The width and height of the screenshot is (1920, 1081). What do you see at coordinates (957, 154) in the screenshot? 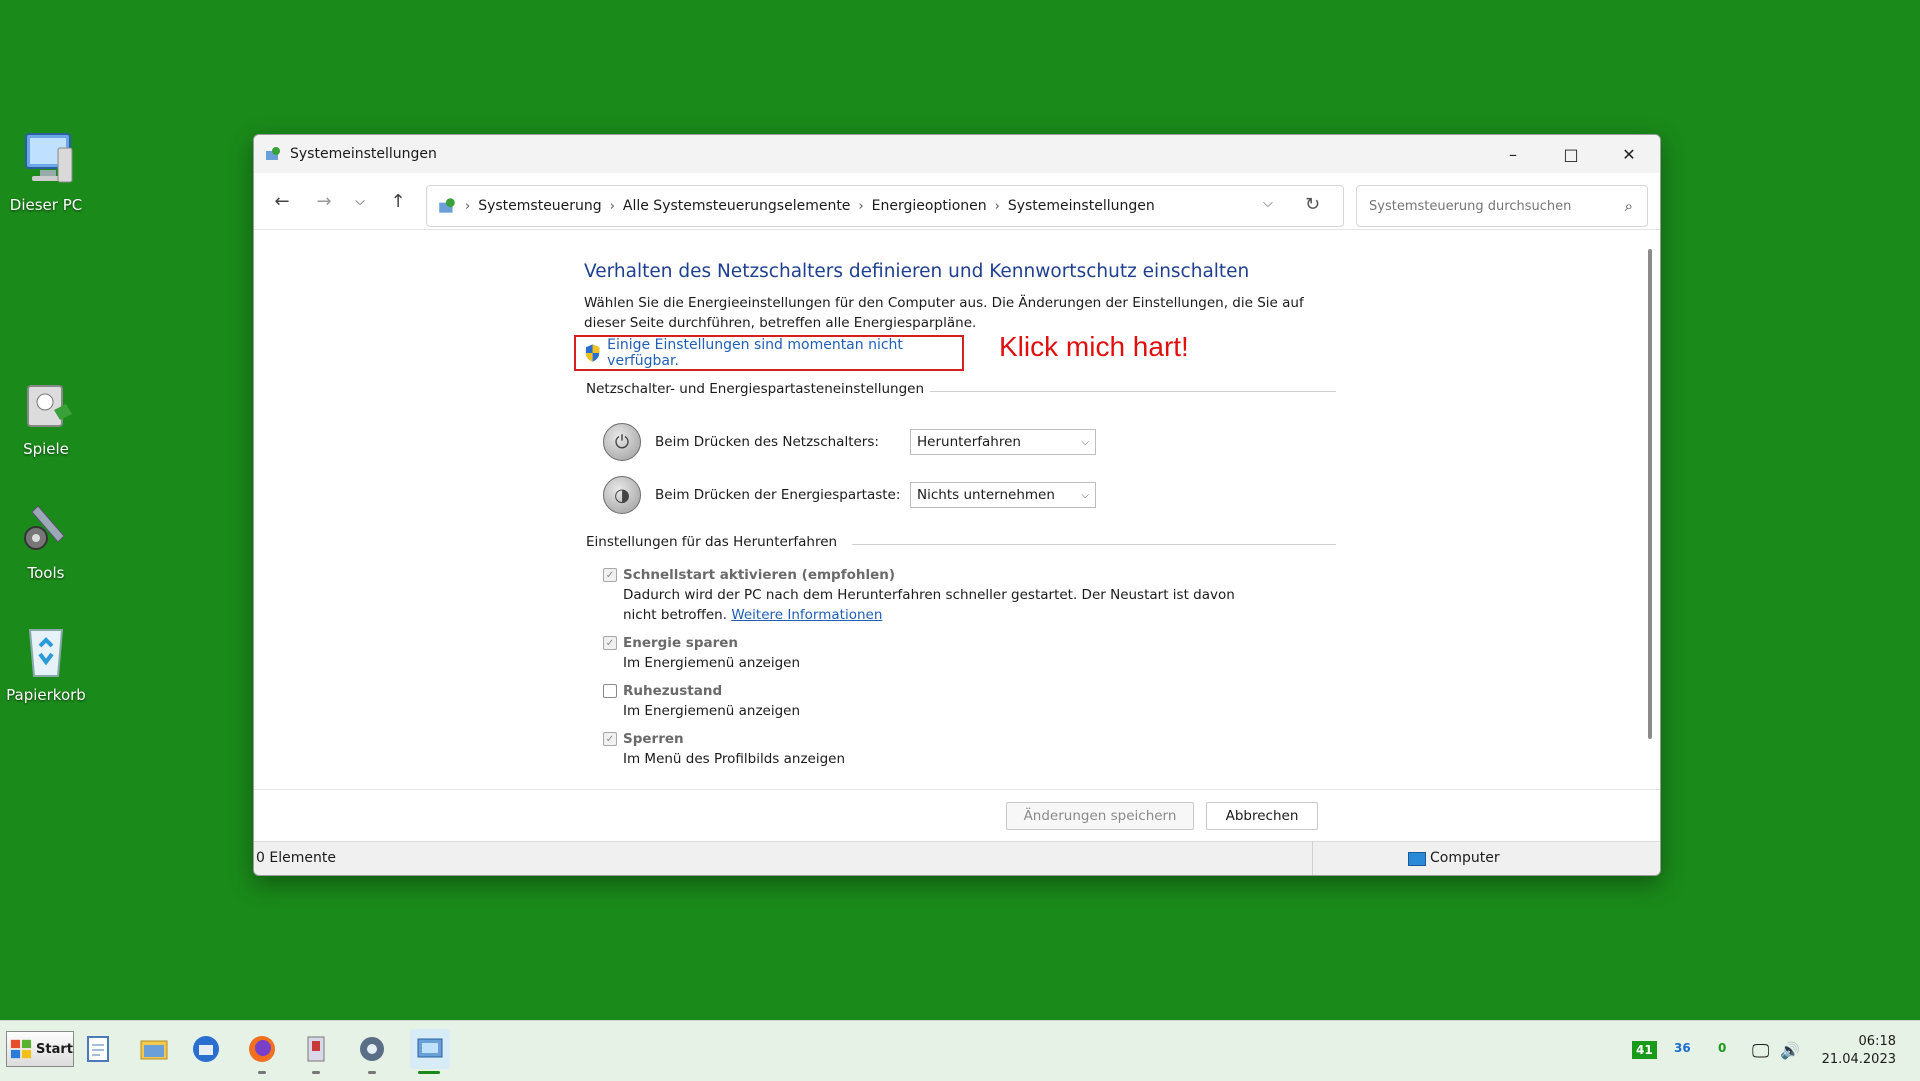
I see `title-bar: Systemeinstellungen – □ ✕` at bounding box center [957, 154].